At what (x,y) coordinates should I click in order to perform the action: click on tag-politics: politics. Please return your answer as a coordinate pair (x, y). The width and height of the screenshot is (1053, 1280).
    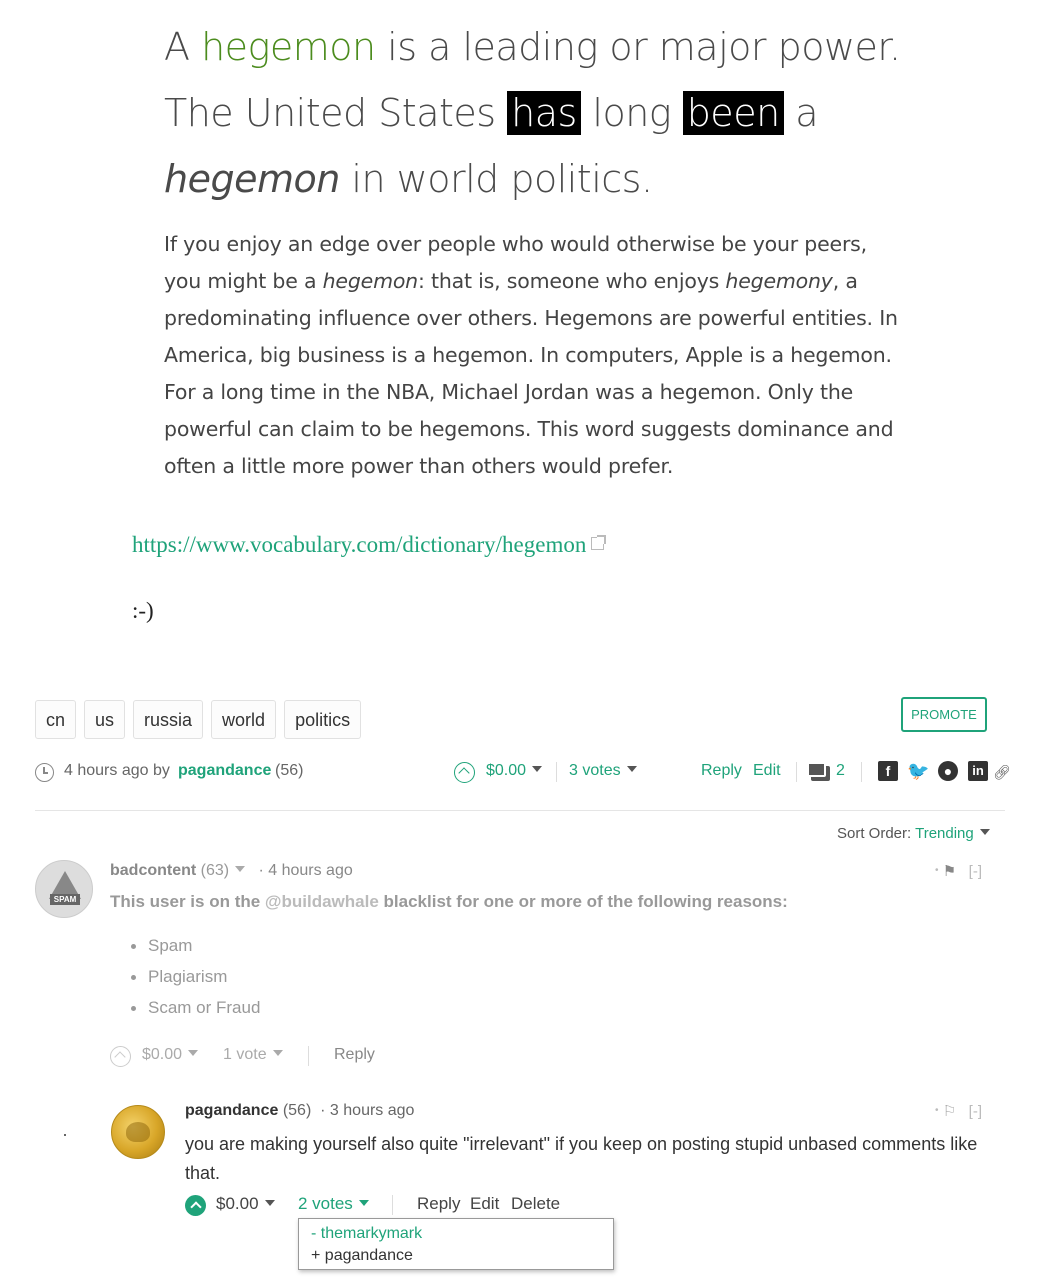
    Looking at the image, I should click on (323, 719).